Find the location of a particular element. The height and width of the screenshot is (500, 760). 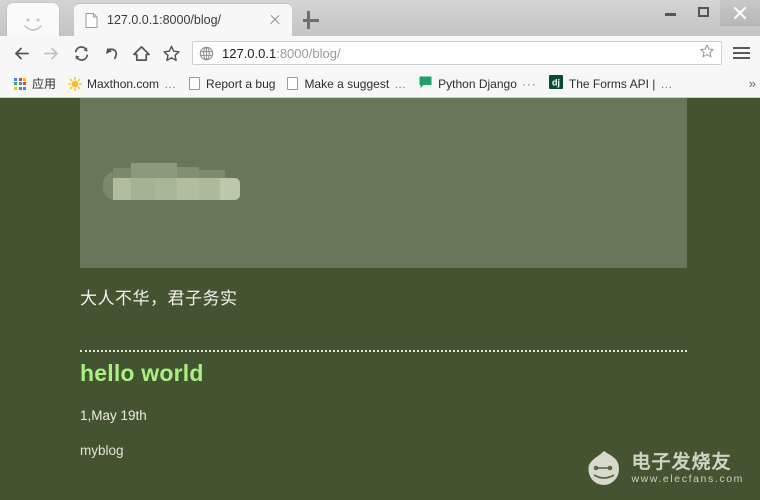

arrow-right-icon is located at coordinates (50, 53).